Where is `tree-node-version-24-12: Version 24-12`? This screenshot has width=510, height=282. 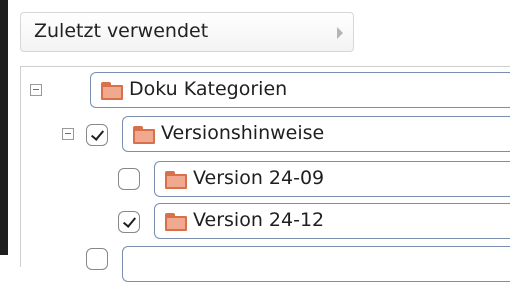 tree-node-version-24-12: Version 24-12 is located at coordinates (332, 221).